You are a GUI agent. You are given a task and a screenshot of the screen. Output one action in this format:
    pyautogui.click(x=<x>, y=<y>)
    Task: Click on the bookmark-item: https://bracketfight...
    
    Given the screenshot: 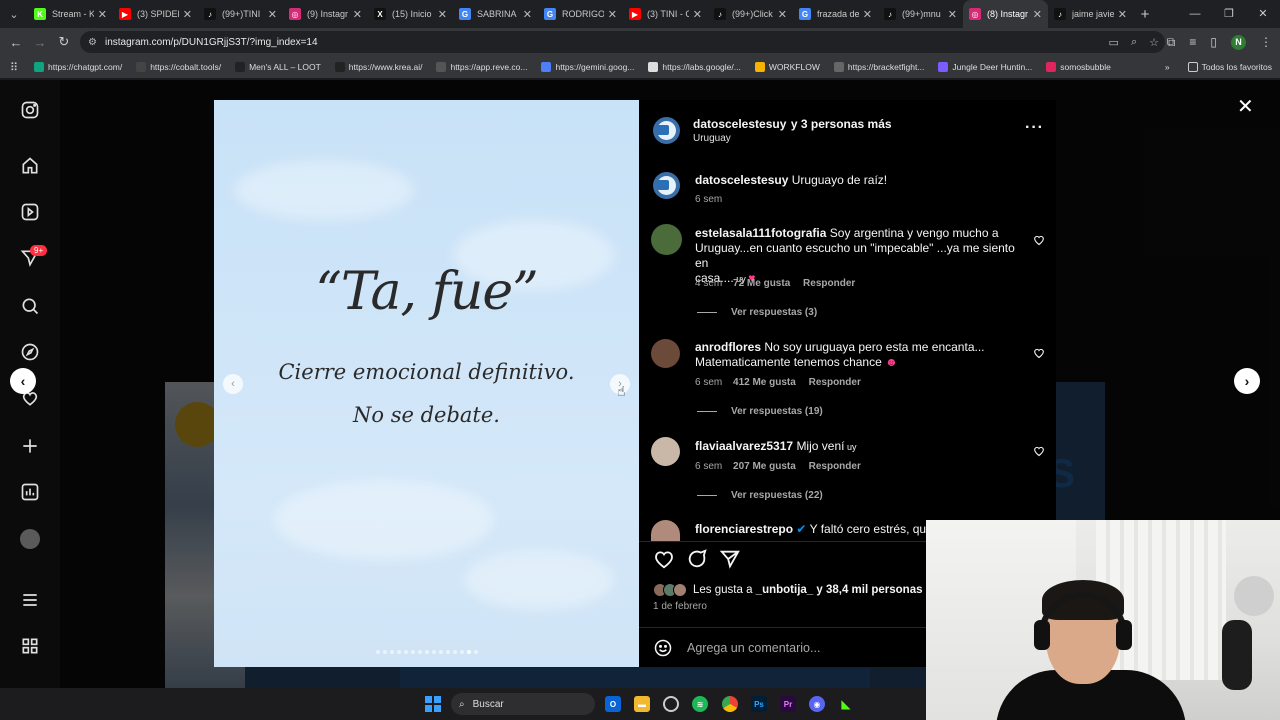 What is the action you would take?
    pyautogui.click(x=878, y=67)
    